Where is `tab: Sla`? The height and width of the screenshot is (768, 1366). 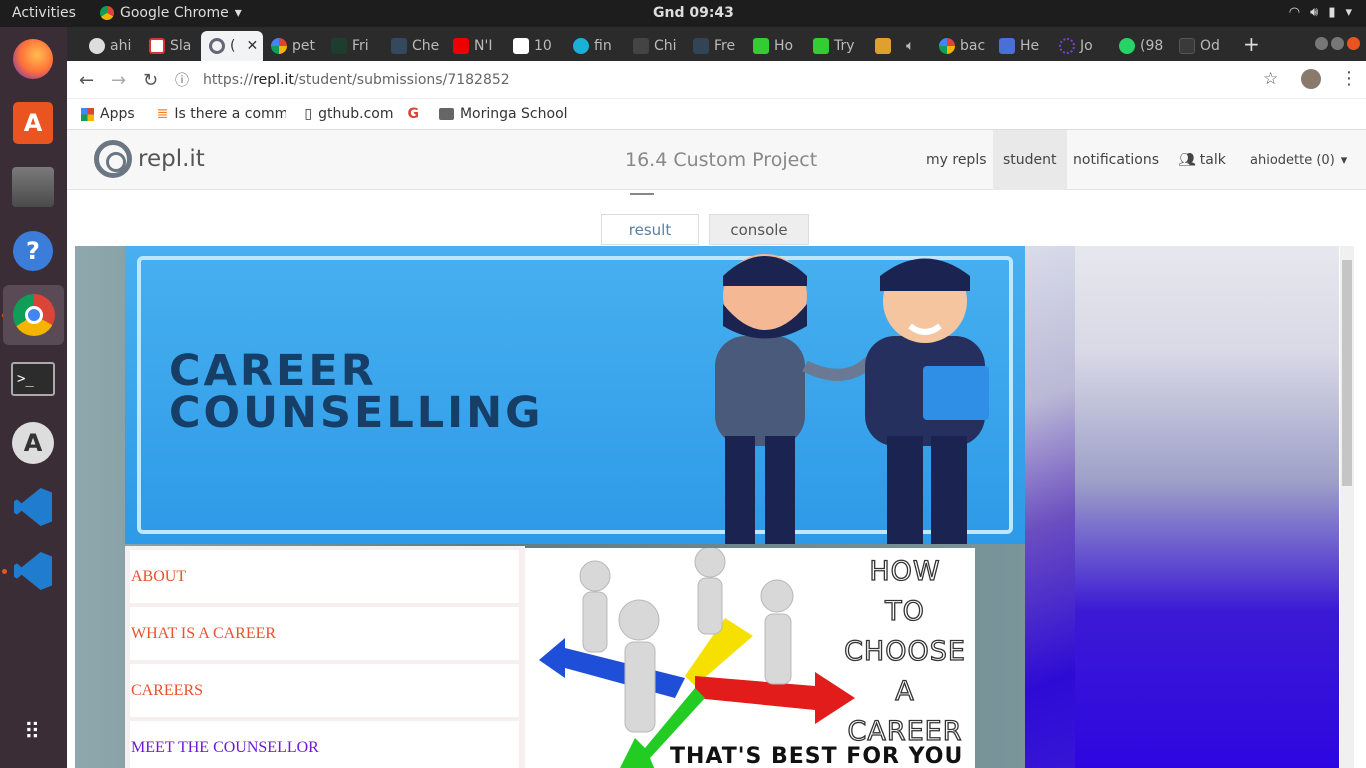
tab: Sla is located at coordinates (171, 46).